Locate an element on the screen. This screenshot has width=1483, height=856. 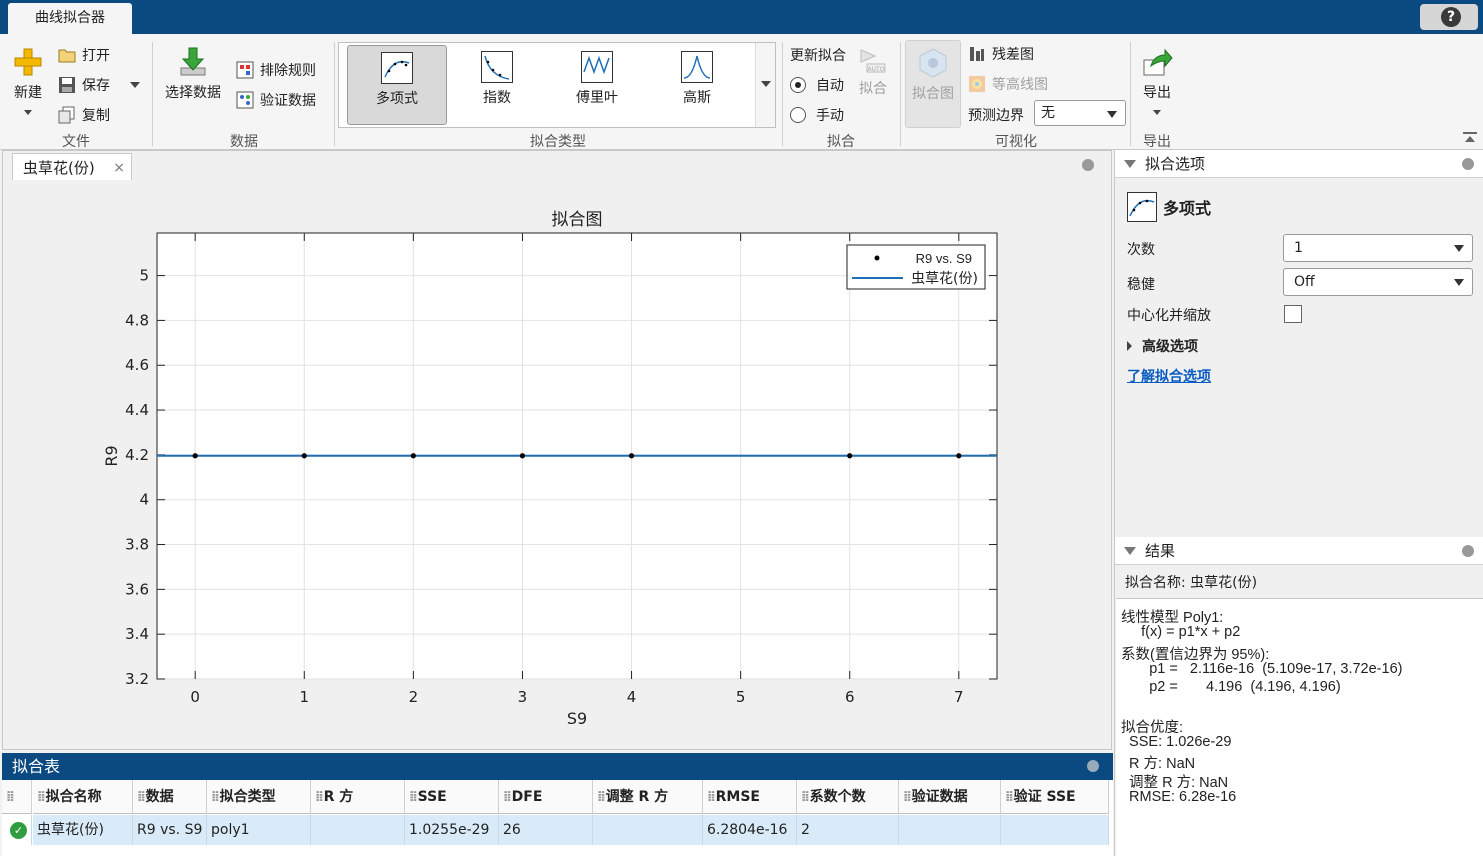
advanced-options-toggle: 高级选项 is located at coordinates (1162, 346).